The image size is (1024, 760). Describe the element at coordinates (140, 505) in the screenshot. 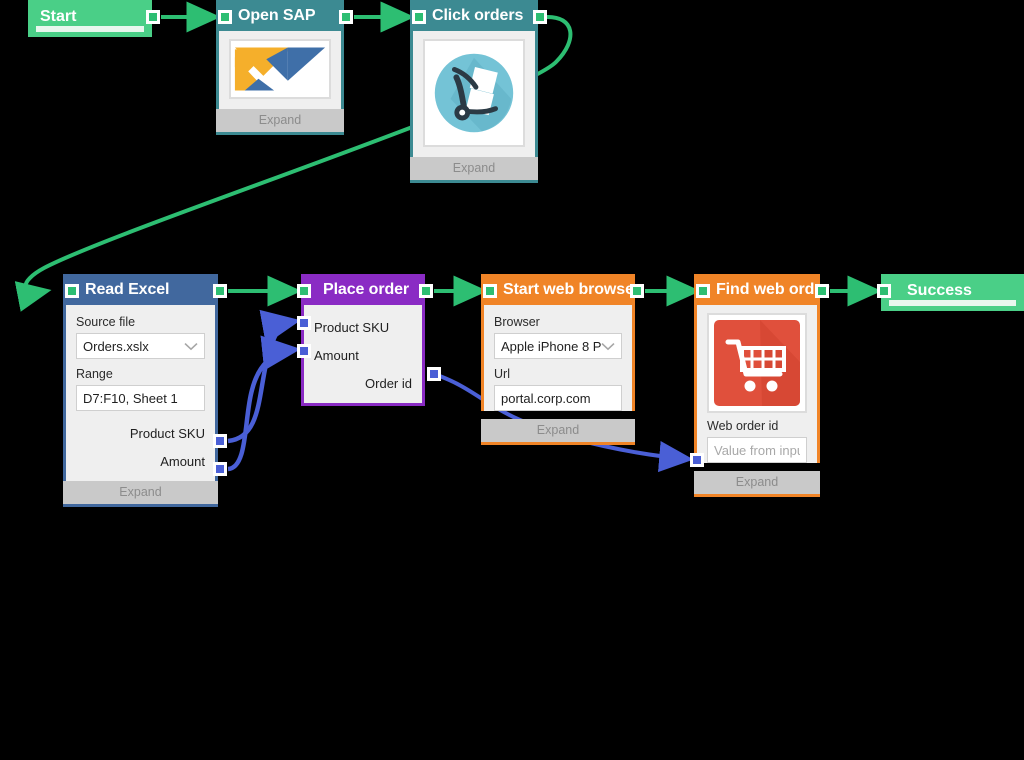

I see `node-read-excel-footer-edge` at that location.